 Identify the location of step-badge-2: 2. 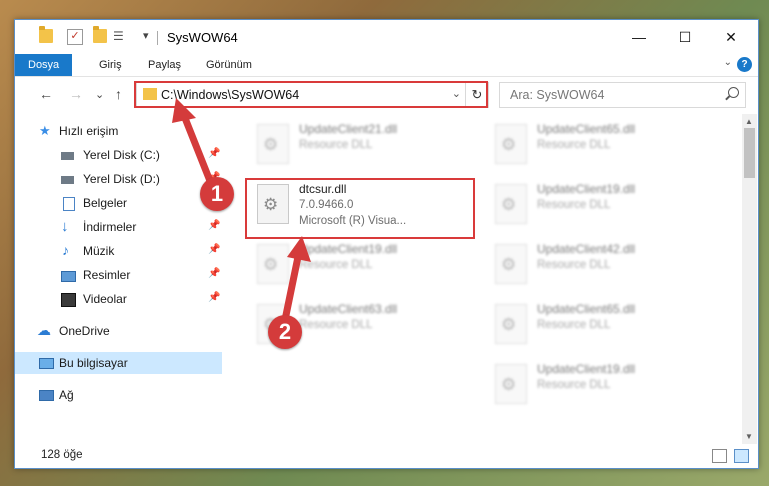
(285, 332).